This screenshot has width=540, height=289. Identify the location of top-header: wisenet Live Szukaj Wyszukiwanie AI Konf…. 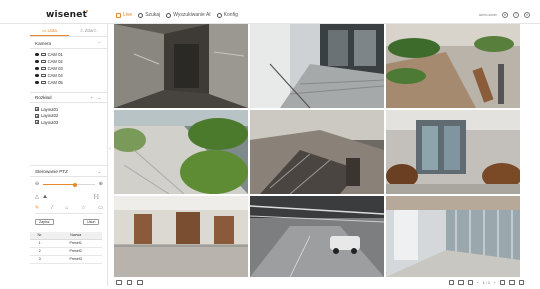
(270, 12).